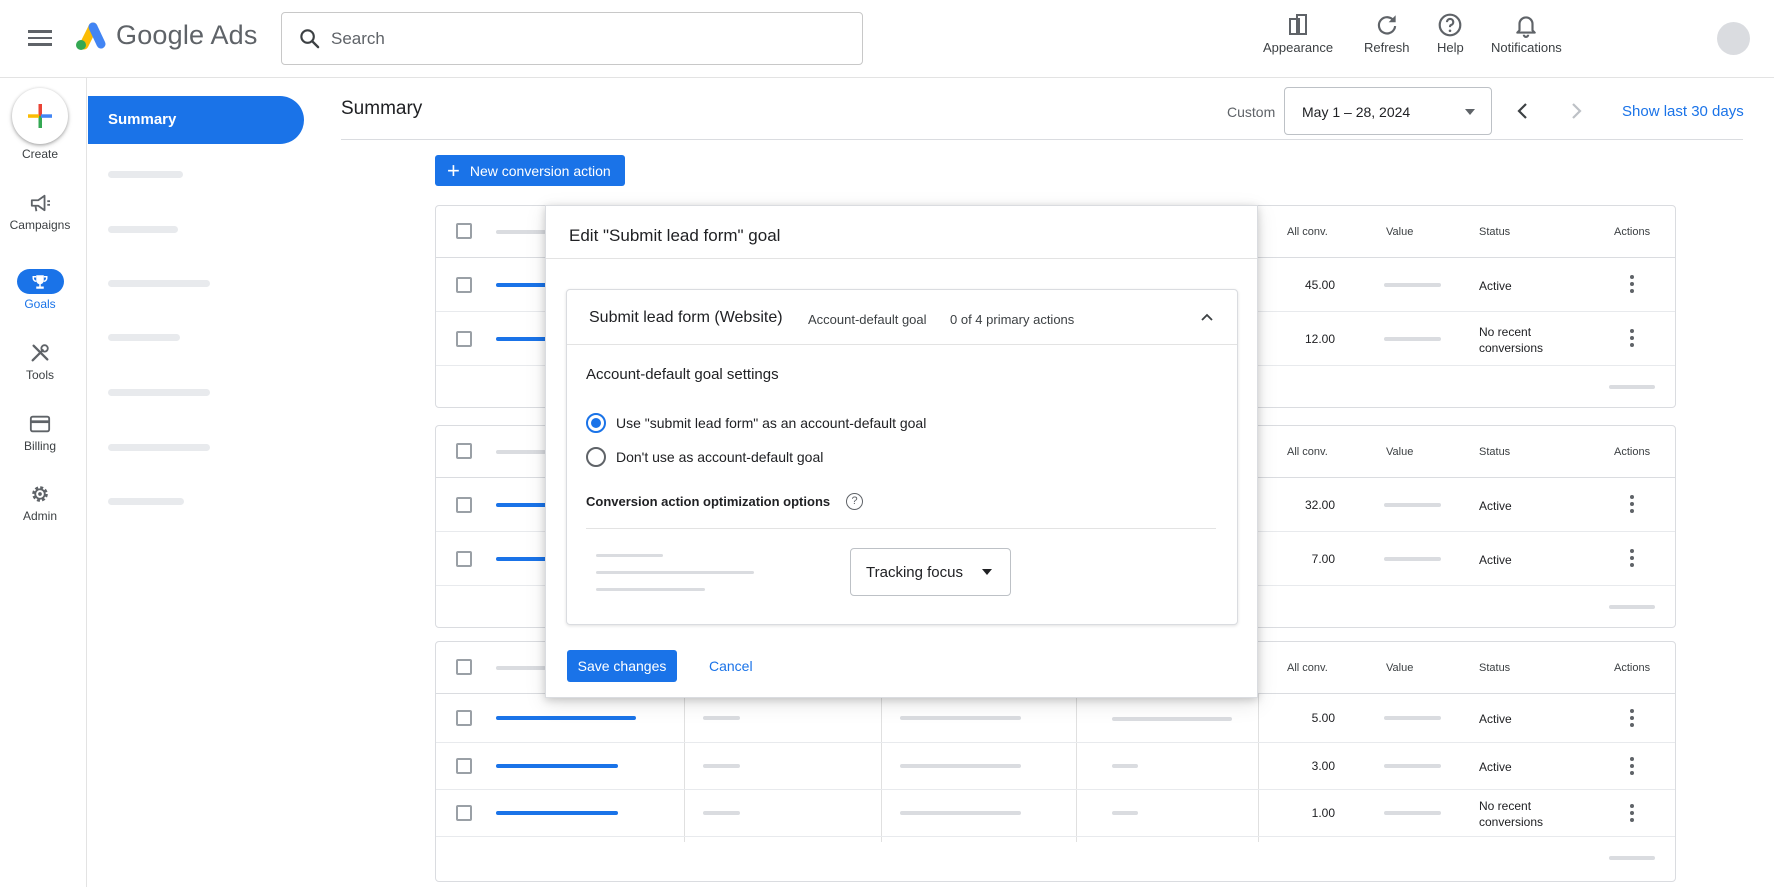 The height and width of the screenshot is (887, 1774). I want to click on new-conversion-action-label: New conversion action, so click(540, 170).